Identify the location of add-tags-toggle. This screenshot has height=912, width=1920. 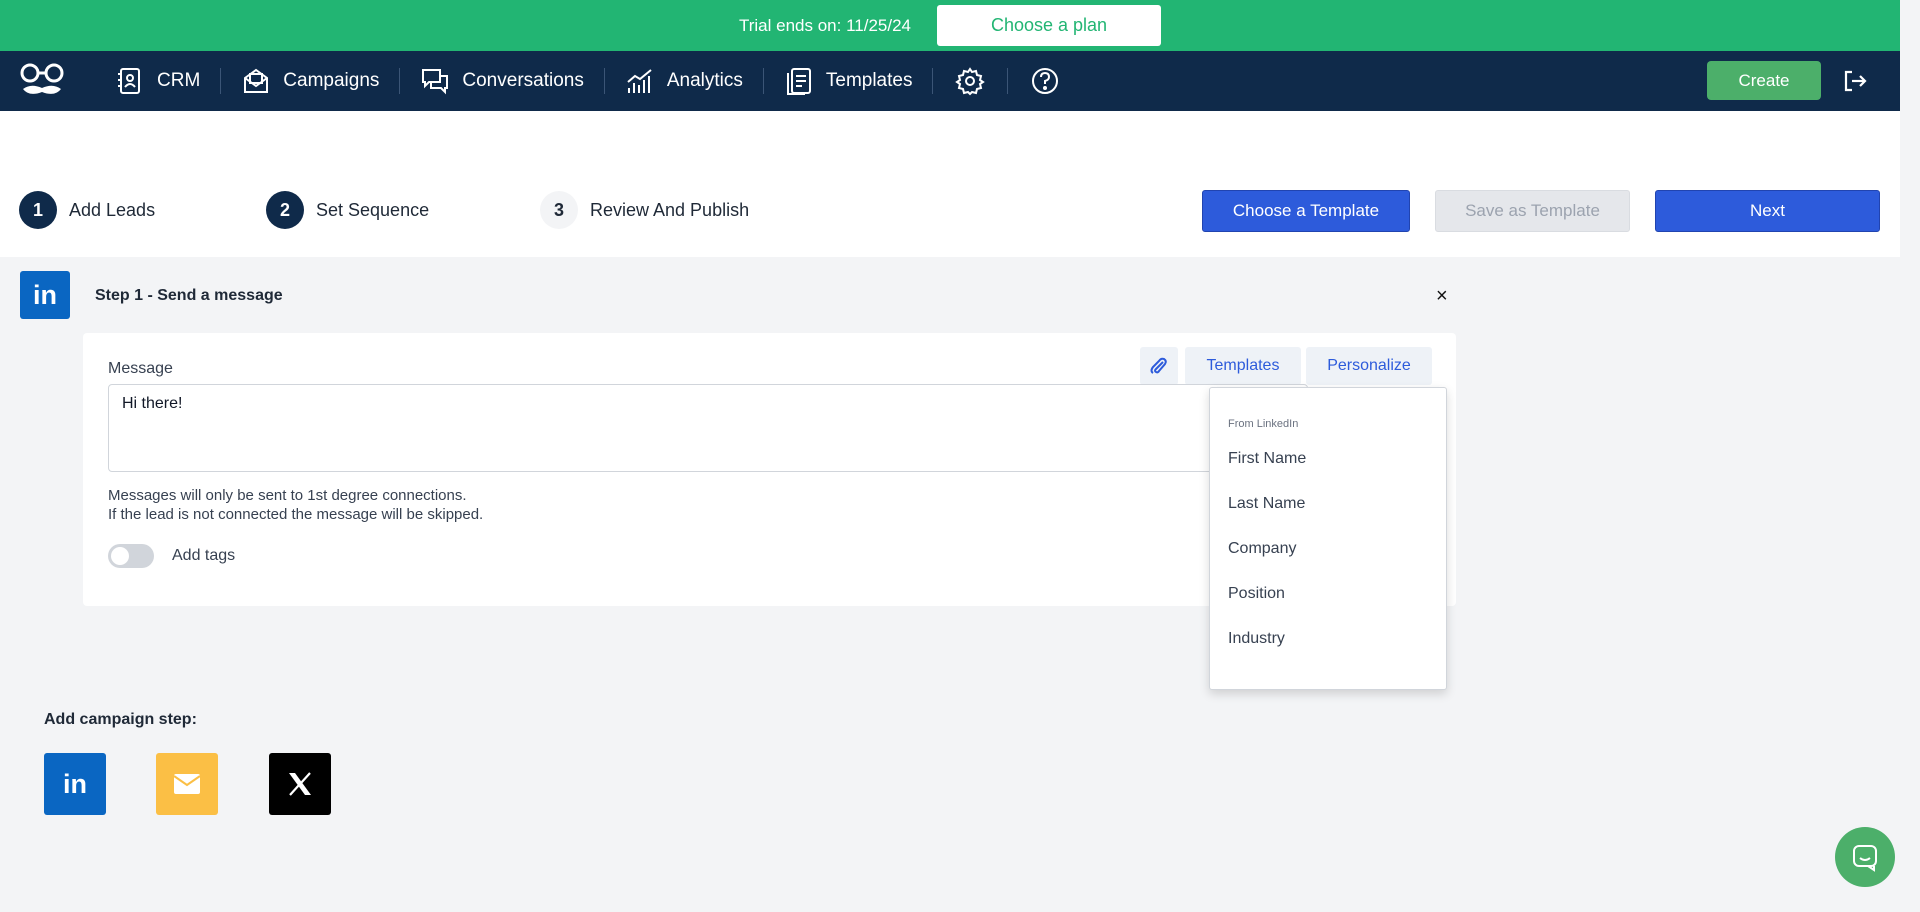
(131, 556).